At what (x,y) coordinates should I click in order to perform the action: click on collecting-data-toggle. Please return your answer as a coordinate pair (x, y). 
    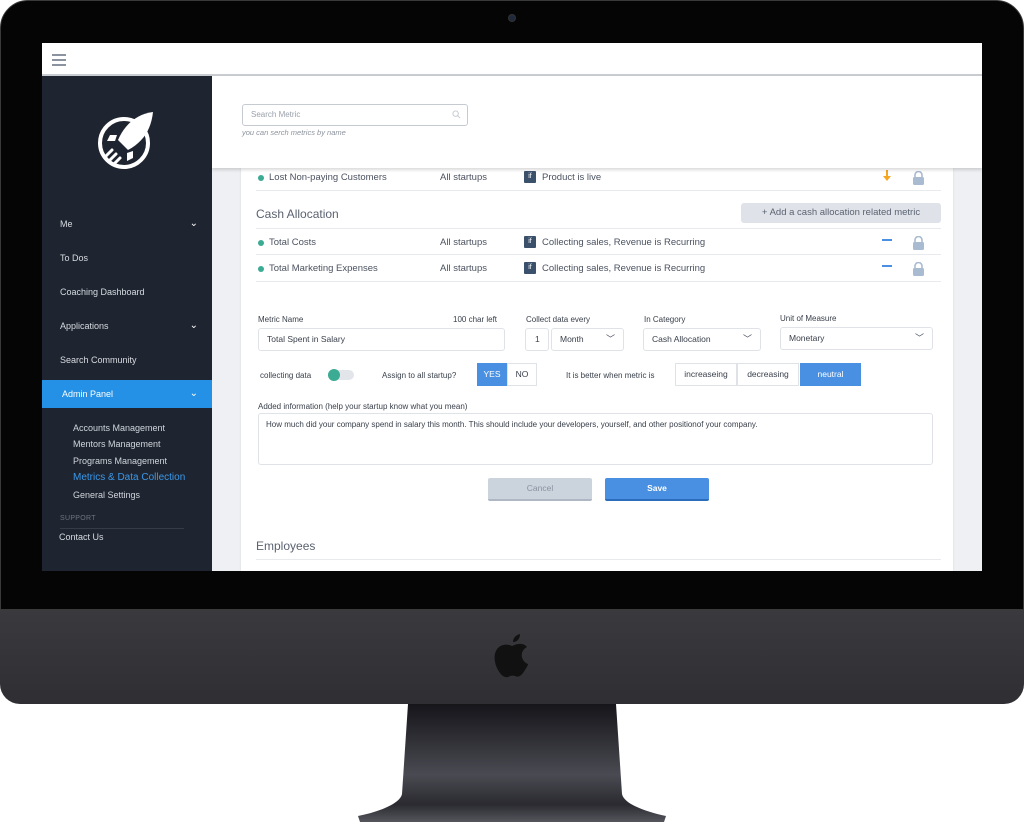
    Looking at the image, I should click on (341, 375).